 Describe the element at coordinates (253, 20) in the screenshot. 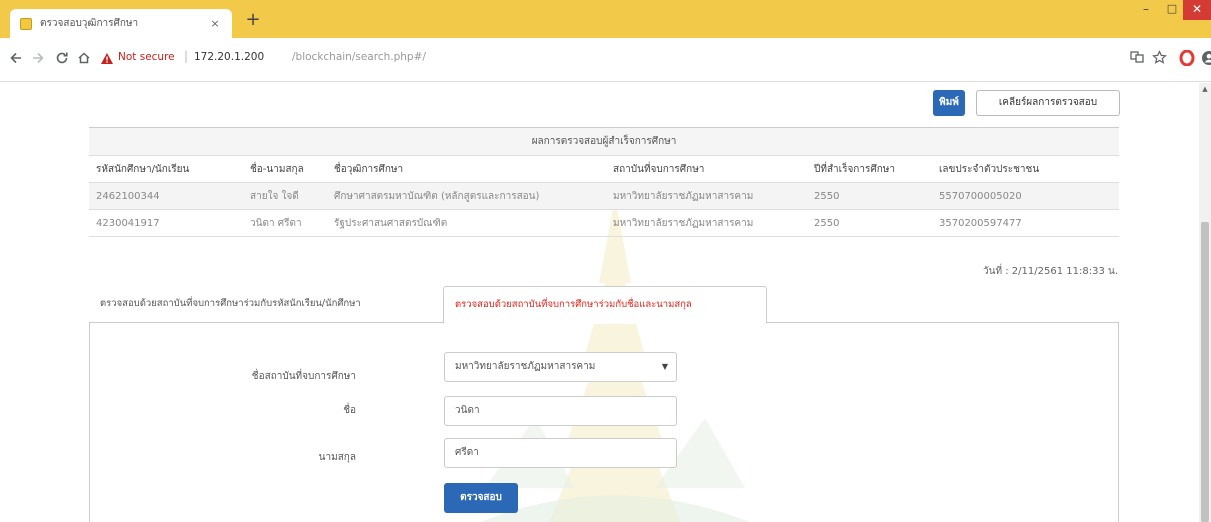

I see `new-tab-button: +` at that location.